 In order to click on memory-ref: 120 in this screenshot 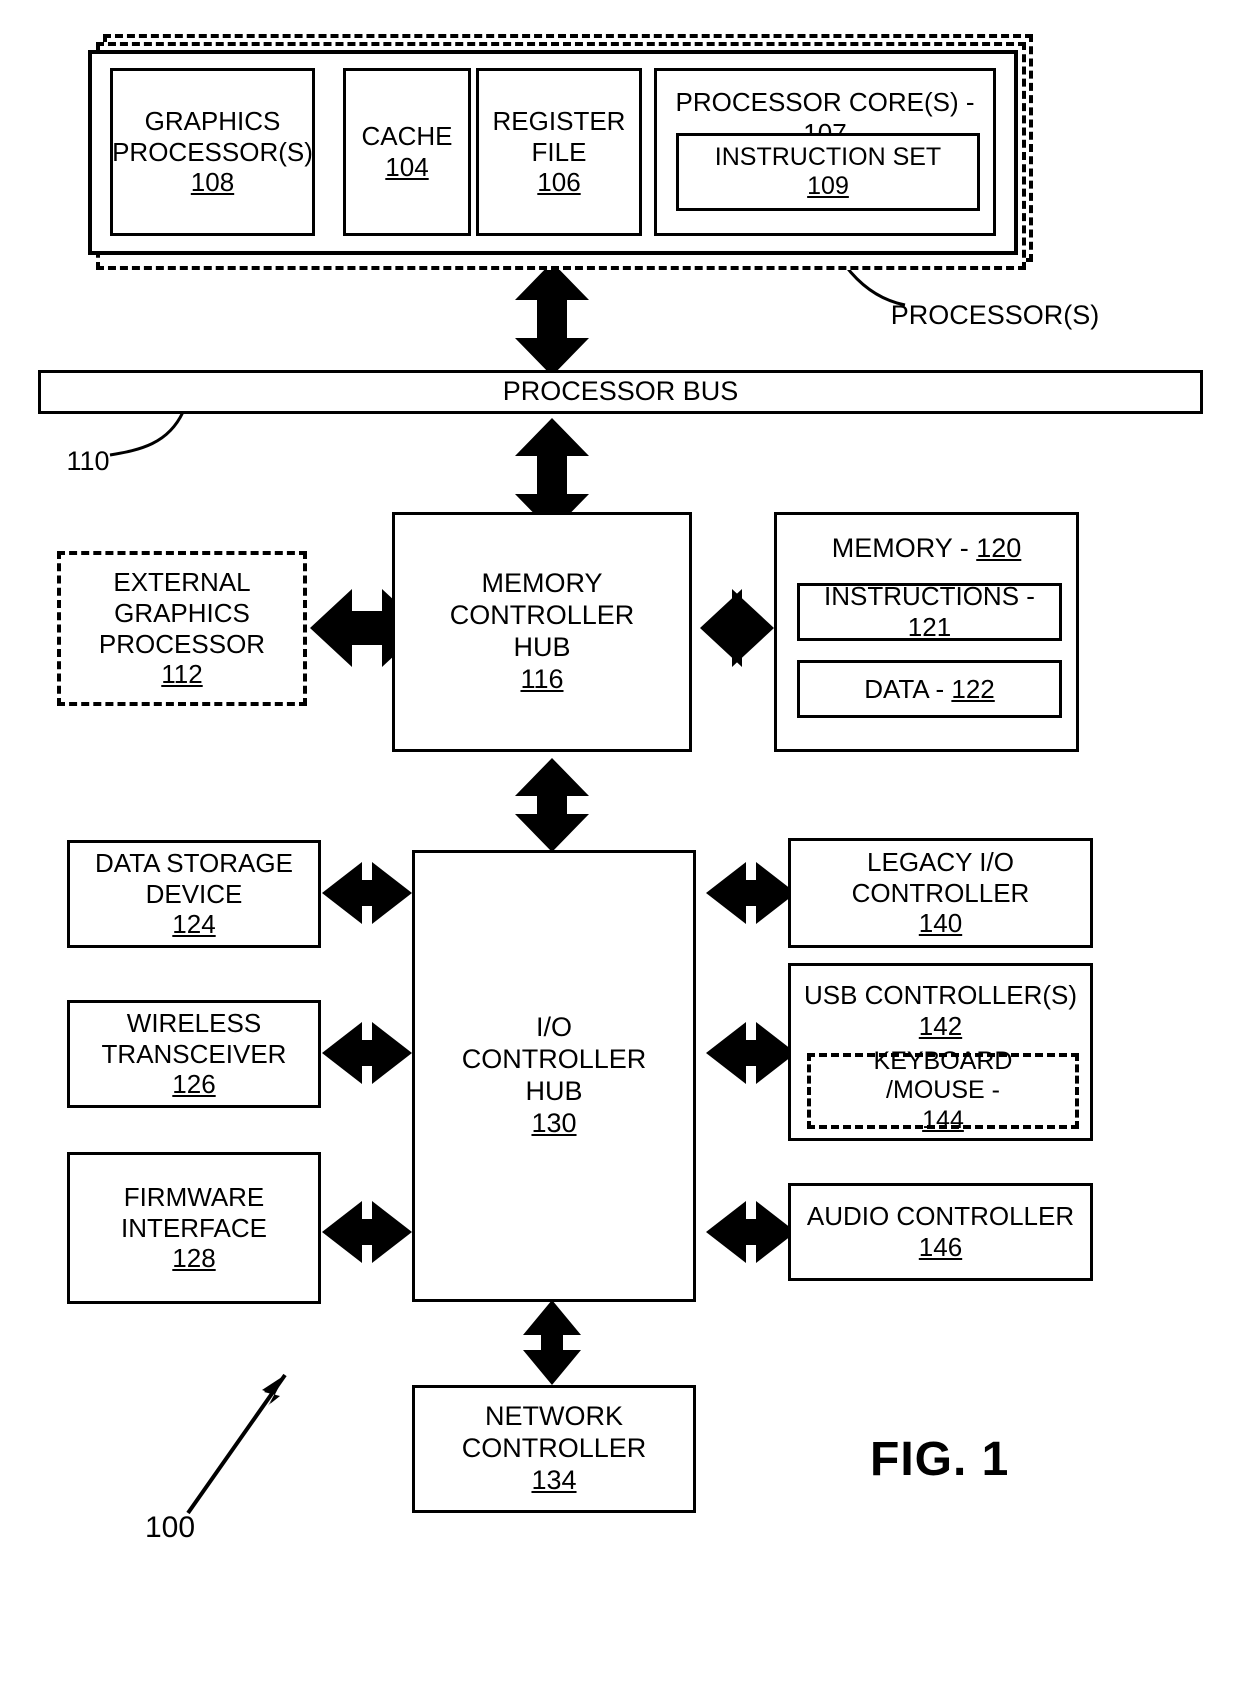, I will do `click(999, 548)`.